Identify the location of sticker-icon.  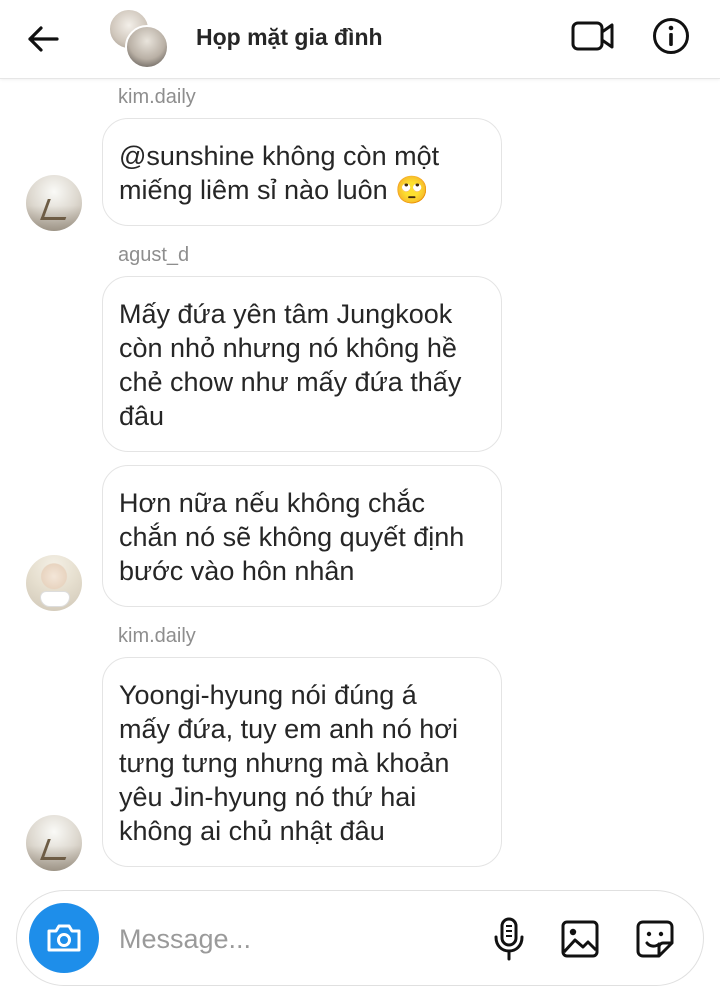
(655, 939).